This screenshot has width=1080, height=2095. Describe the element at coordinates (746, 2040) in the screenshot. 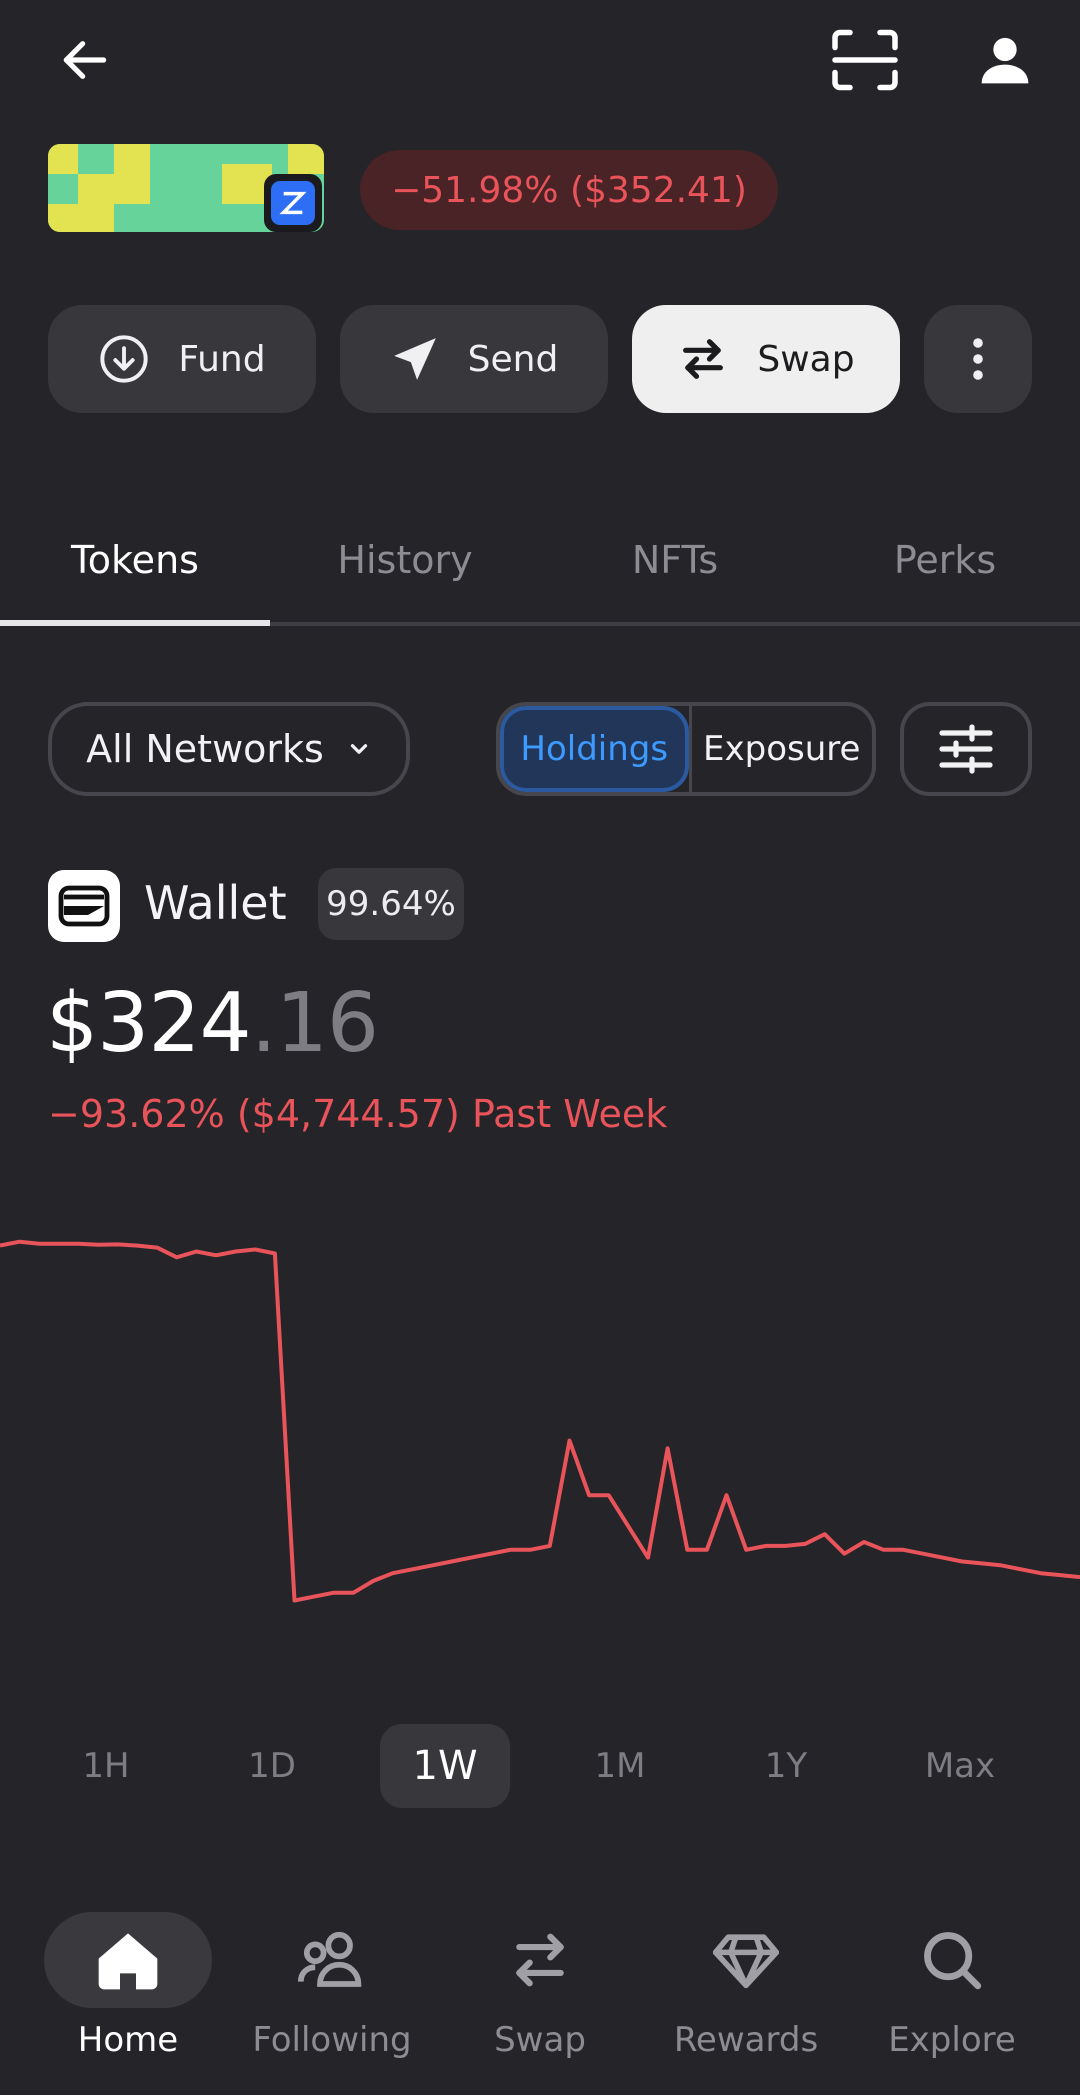

I see `nav-rewards-label: Rewards` at that location.